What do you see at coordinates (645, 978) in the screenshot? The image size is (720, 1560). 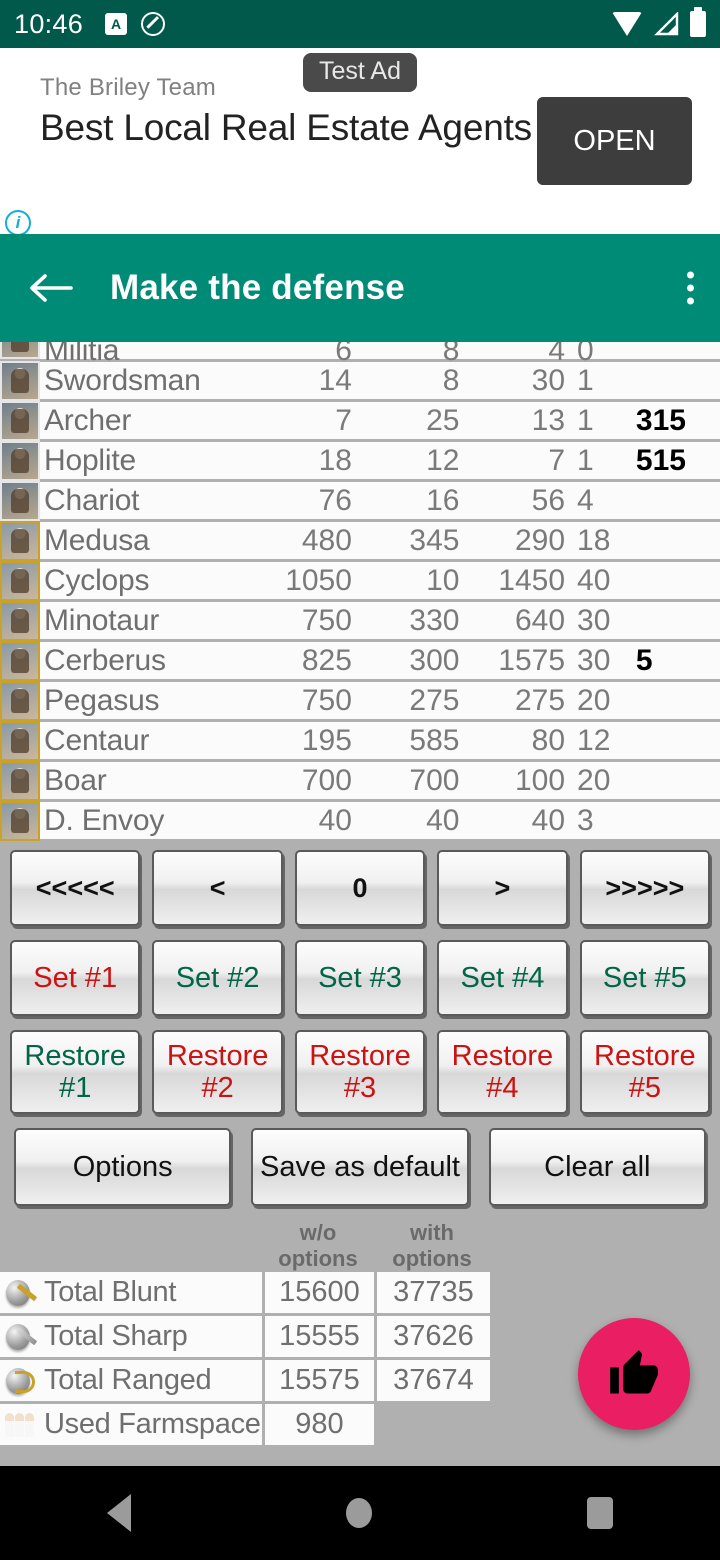 I see `set-button-5: Set #5` at bounding box center [645, 978].